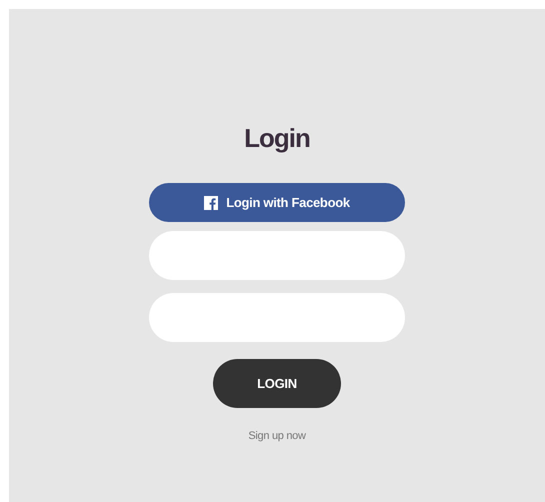 This screenshot has width=545, height=502. What do you see at coordinates (277, 383) in the screenshot?
I see `login-button: LOGIN` at bounding box center [277, 383].